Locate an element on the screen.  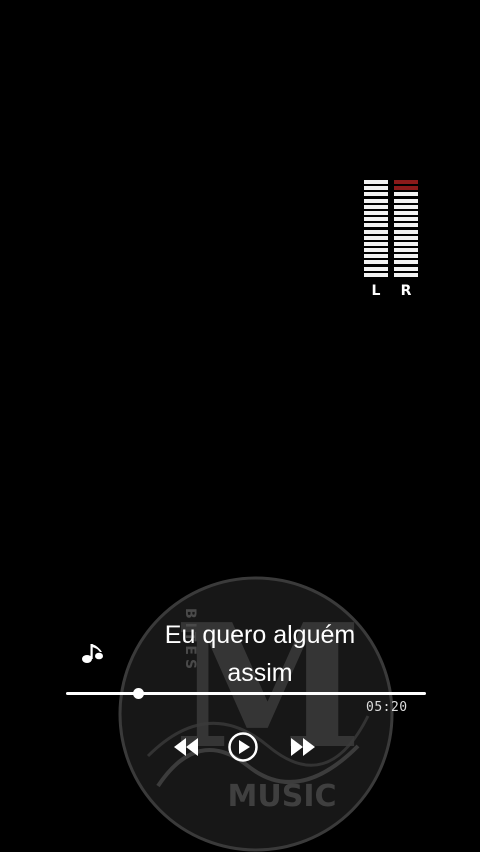
play-icon is located at coordinates (243, 747).